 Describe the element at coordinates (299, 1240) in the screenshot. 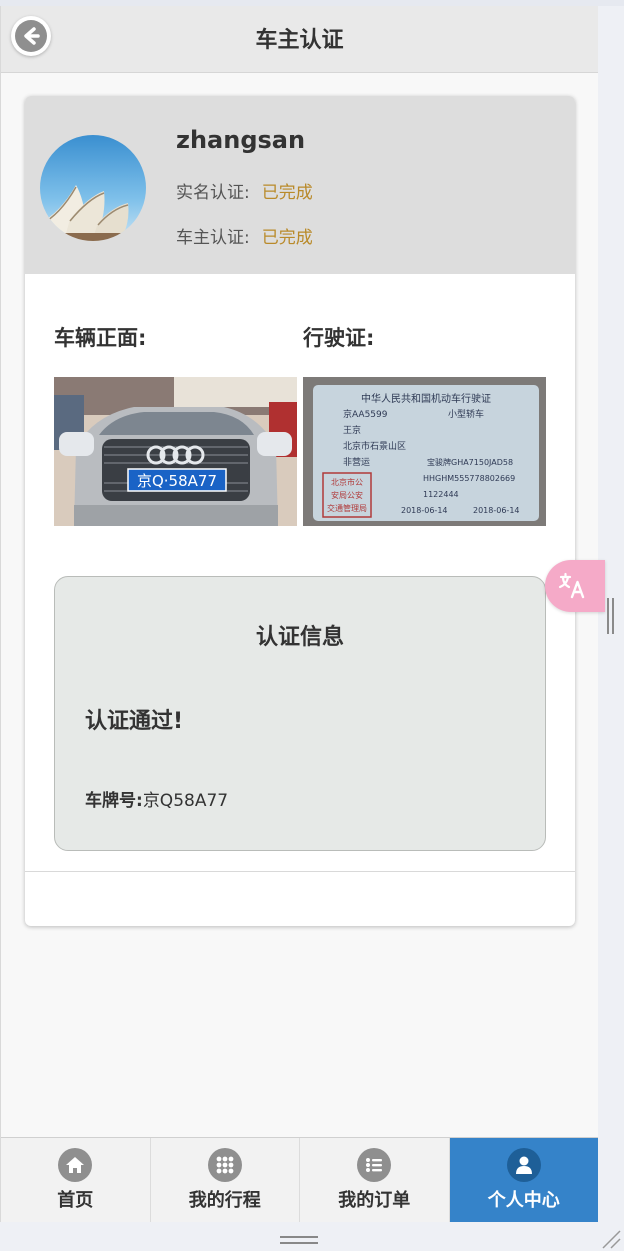

I see `drag-handle` at that location.